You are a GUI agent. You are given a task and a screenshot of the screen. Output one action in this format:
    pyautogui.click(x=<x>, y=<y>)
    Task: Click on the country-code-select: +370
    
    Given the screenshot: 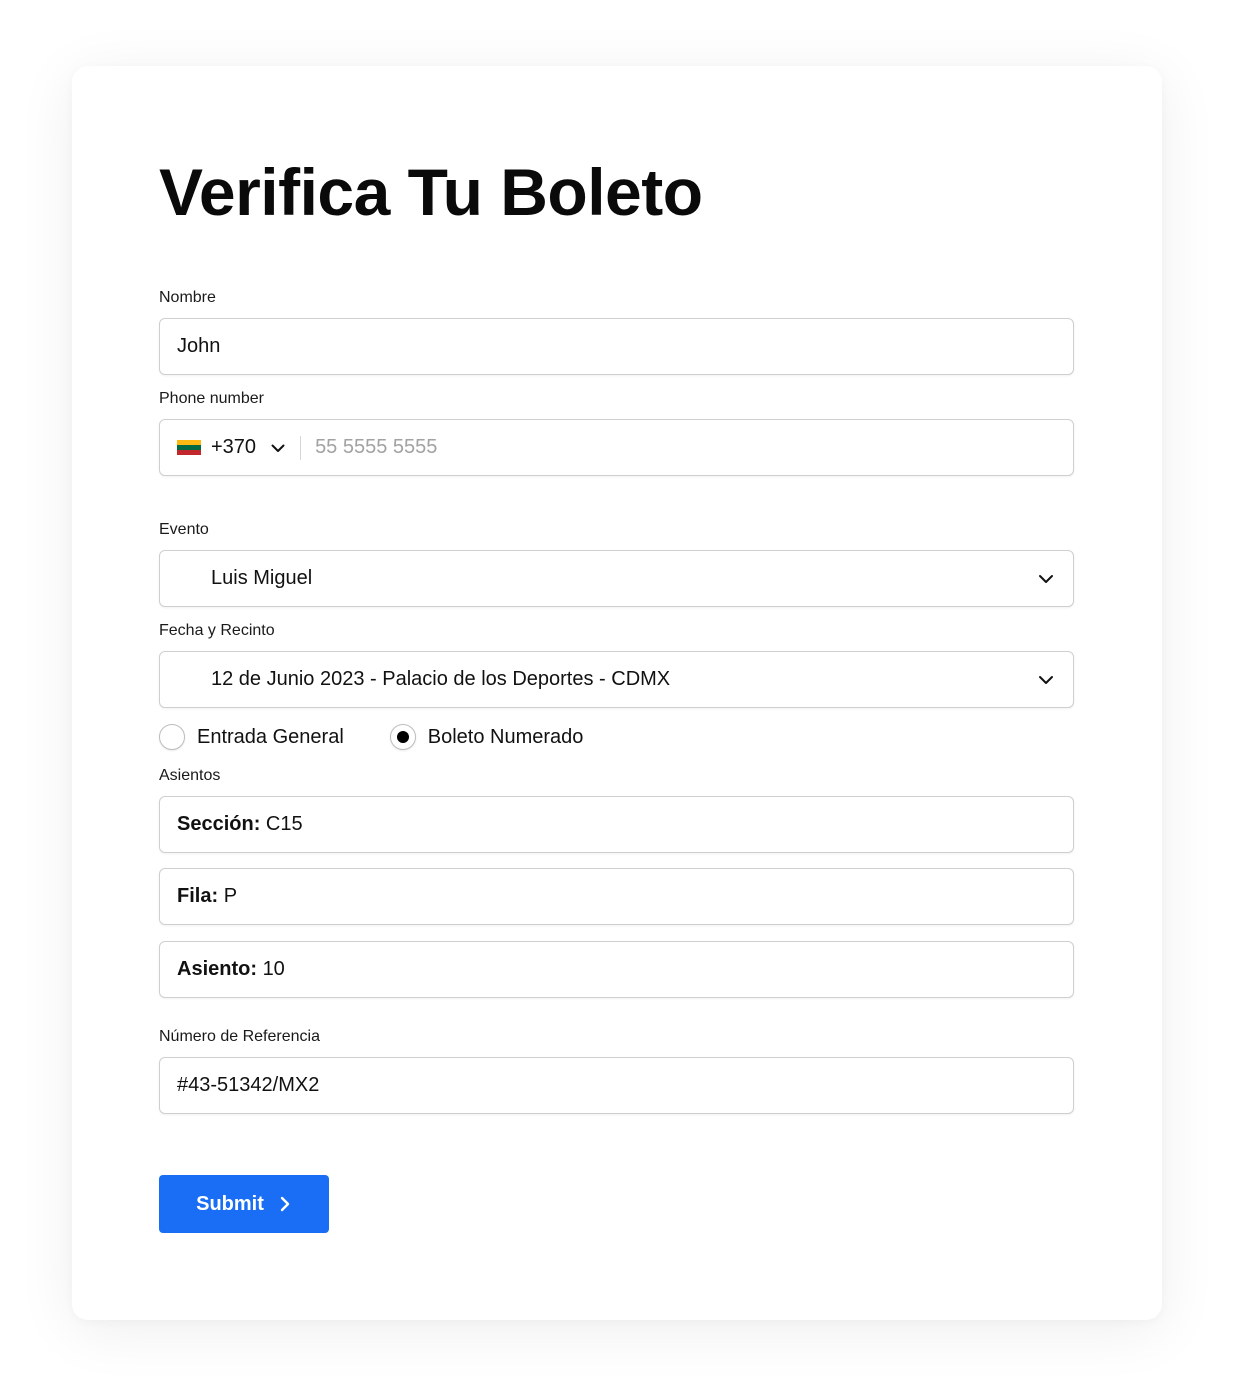 What is the action you would take?
    pyautogui.click(x=223, y=447)
    